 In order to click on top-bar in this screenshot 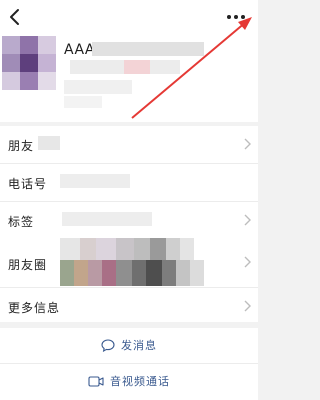, I will do `click(129, 17)`.